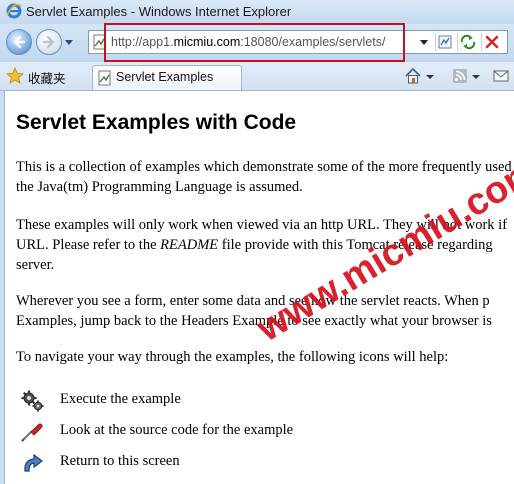  Describe the element at coordinates (14, 11) in the screenshot. I see `internet-explorer-icon` at that location.